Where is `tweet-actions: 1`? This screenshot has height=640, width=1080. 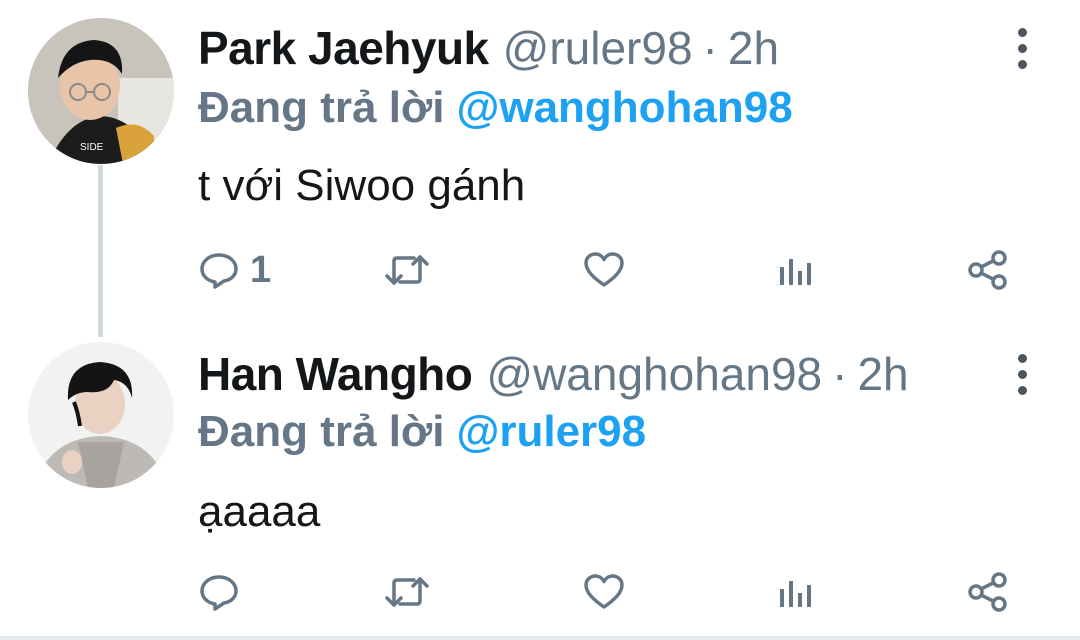 tweet-actions: 1 is located at coordinates (608, 270).